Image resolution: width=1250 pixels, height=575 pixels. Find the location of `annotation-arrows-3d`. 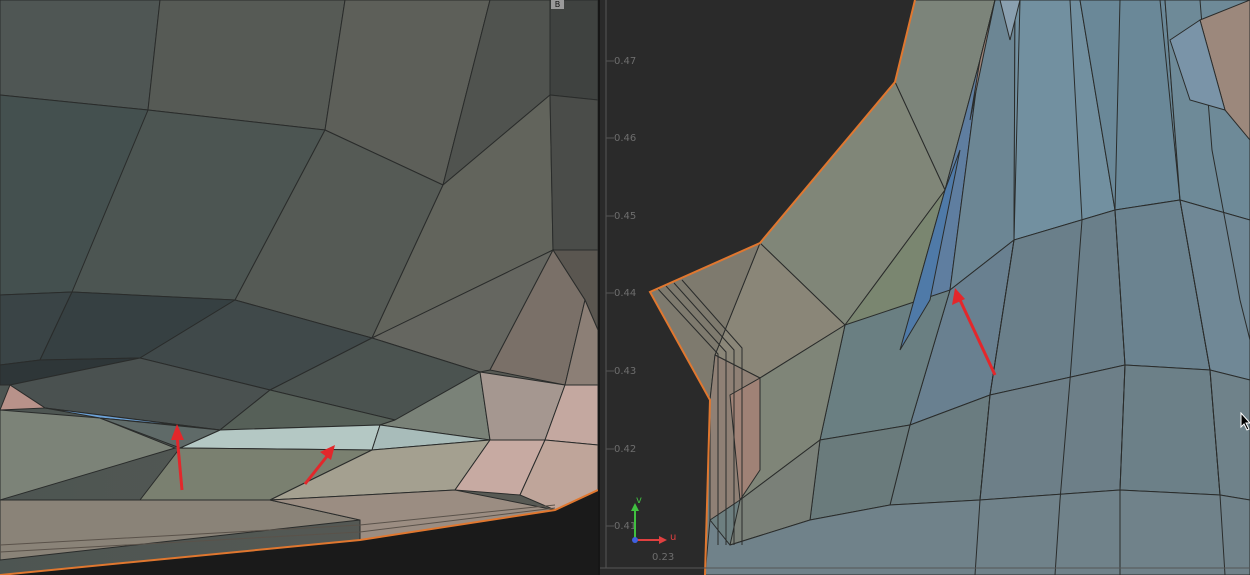

annotation-arrows-3d is located at coordinates (253, 457).